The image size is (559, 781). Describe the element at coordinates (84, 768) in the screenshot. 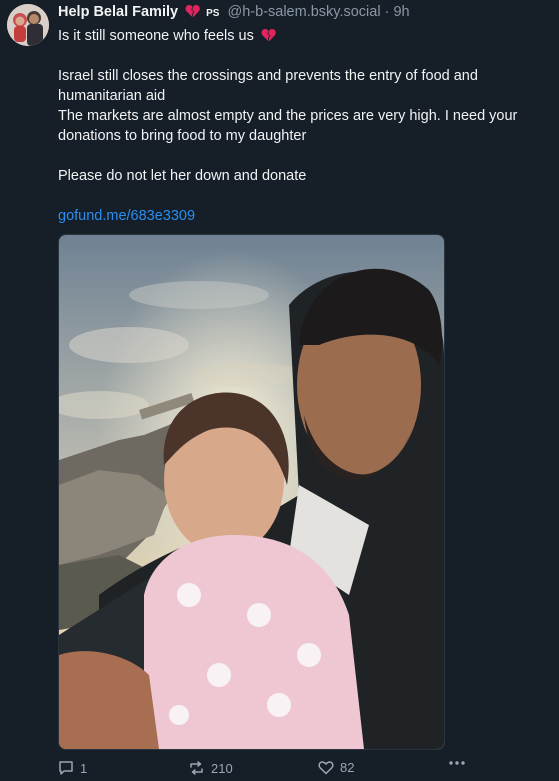

I see `reply-count: 1` at that location.